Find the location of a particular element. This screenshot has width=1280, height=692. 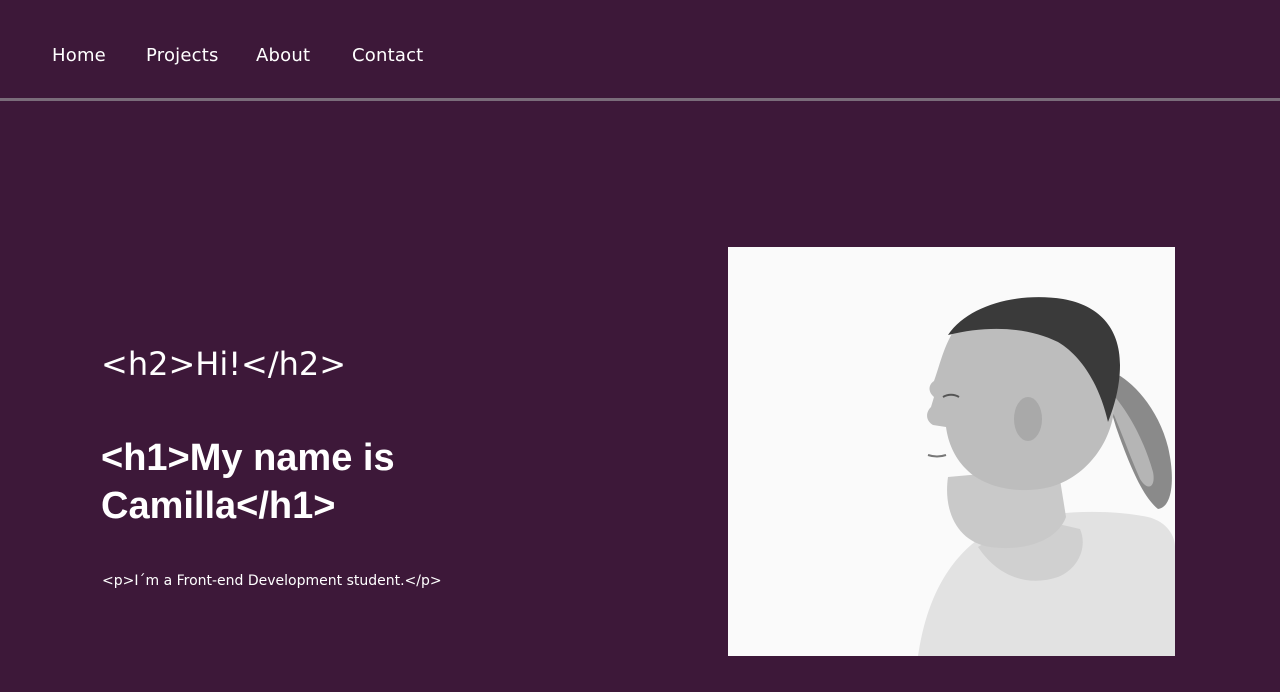

nav-link-contact: Contact is located at coordinates (387, 56).